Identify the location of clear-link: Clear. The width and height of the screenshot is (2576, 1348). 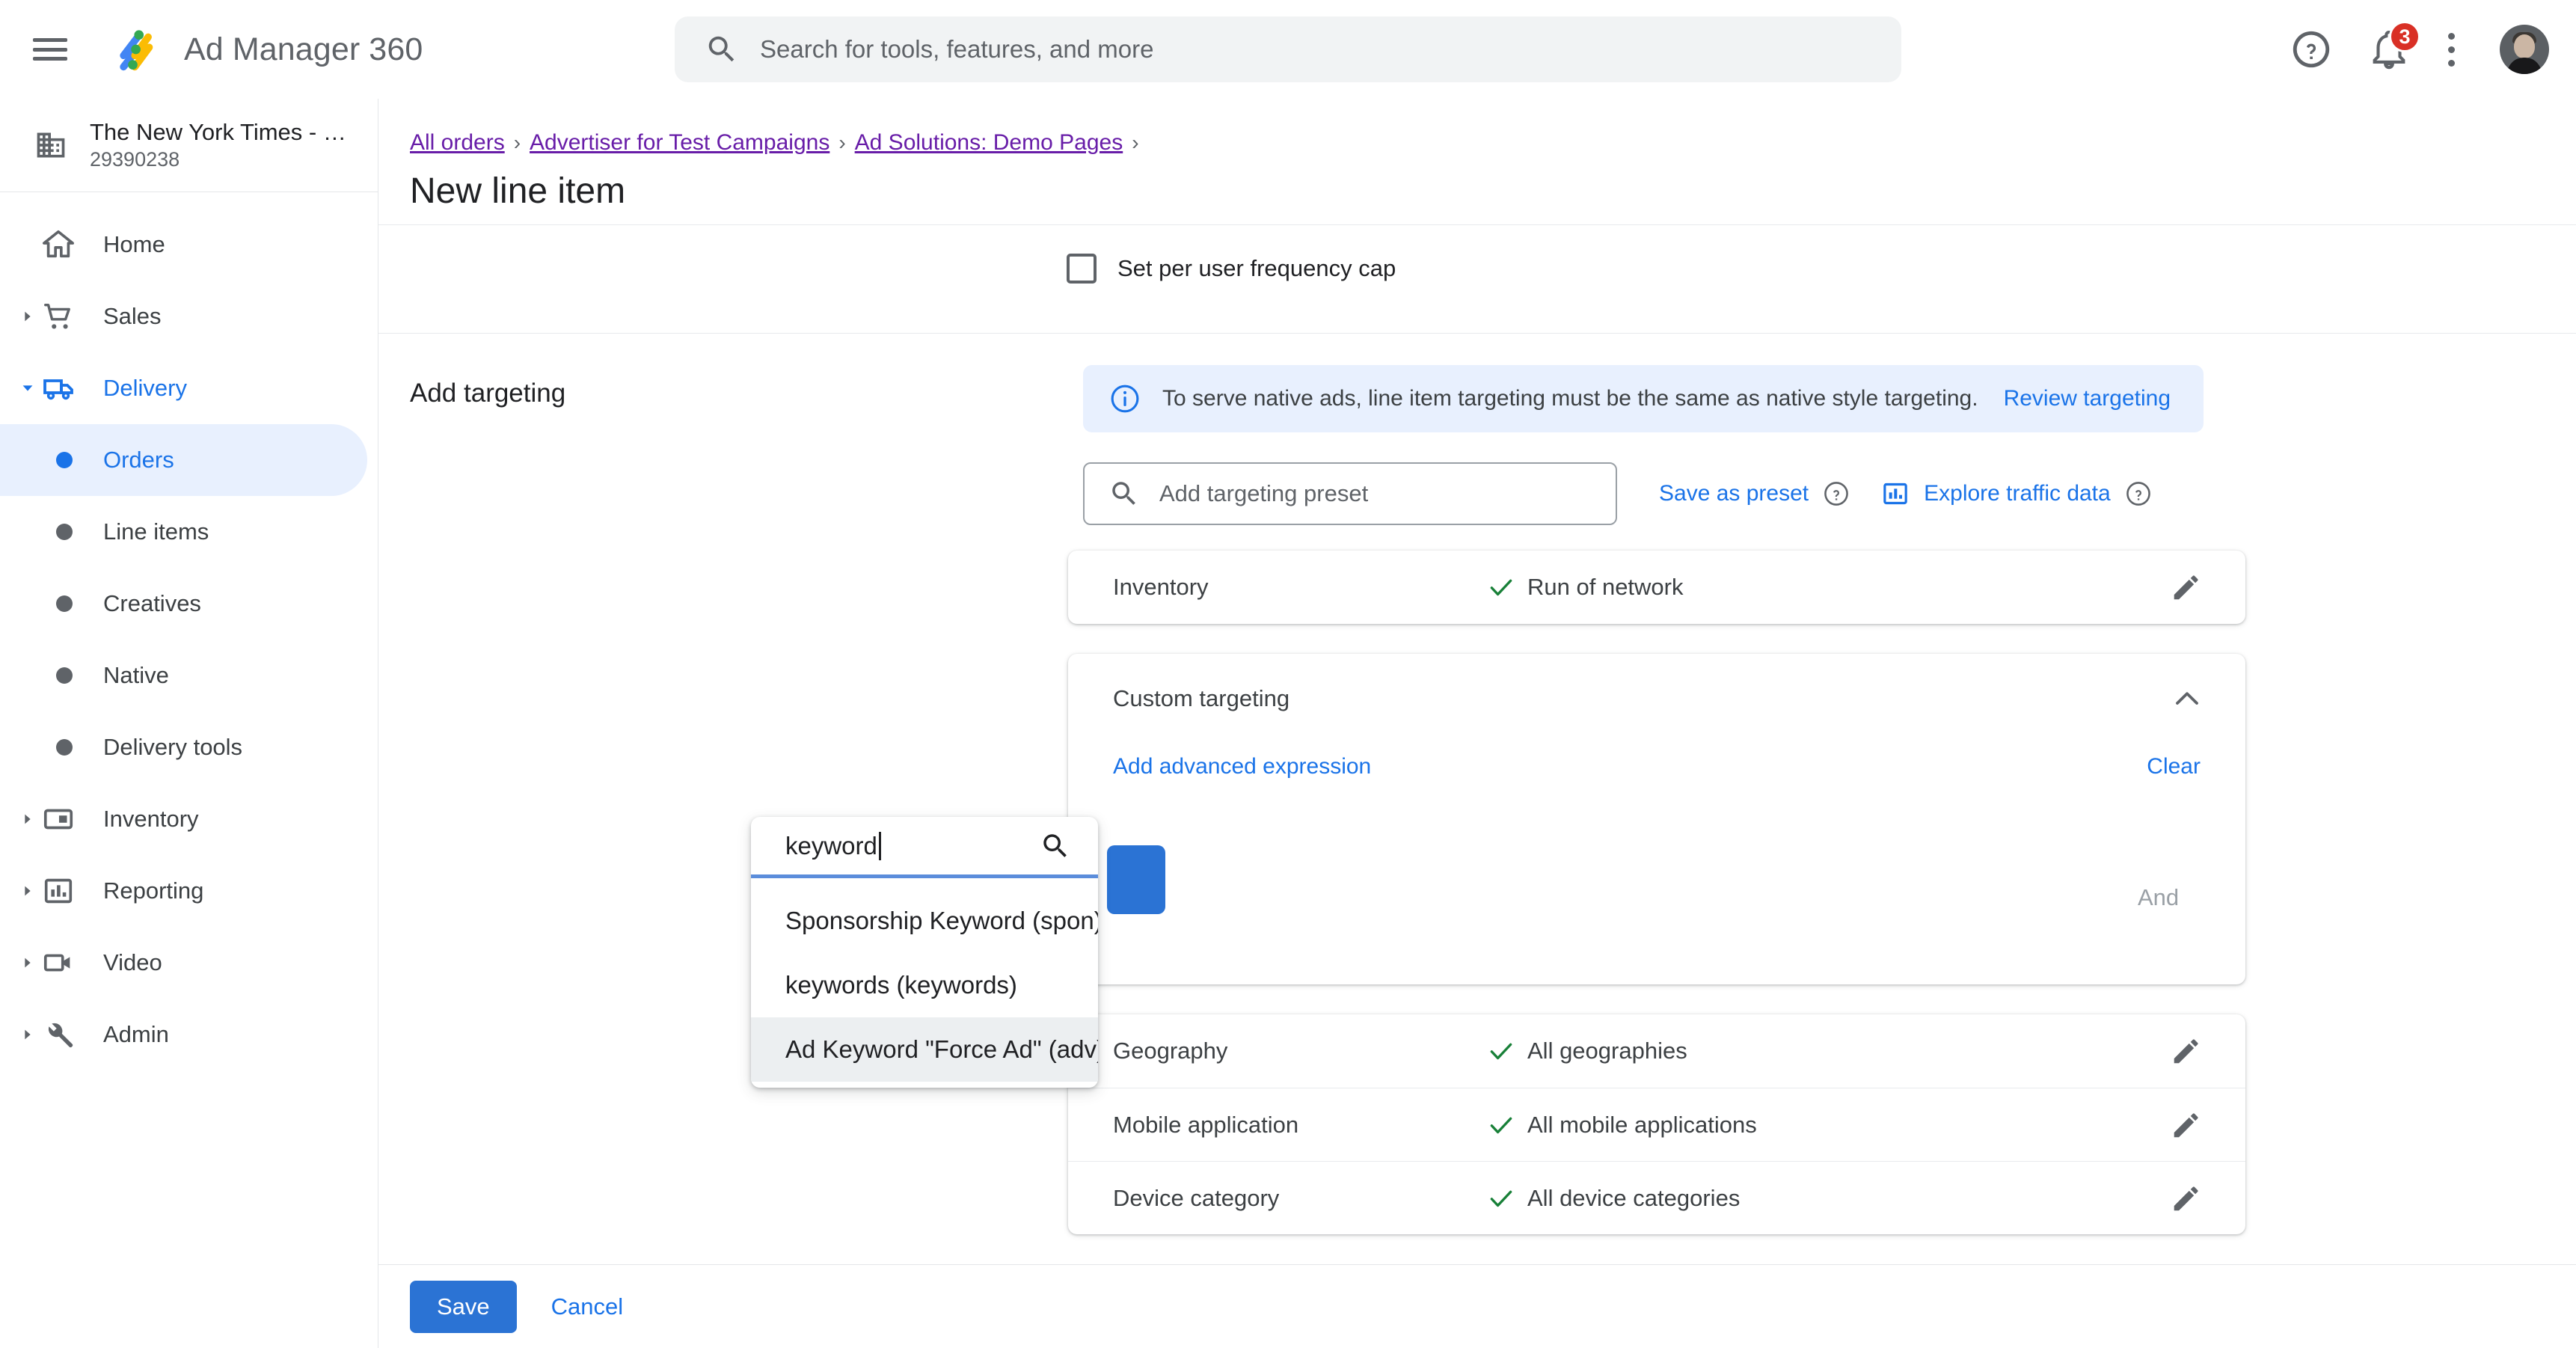
(2174, 766).